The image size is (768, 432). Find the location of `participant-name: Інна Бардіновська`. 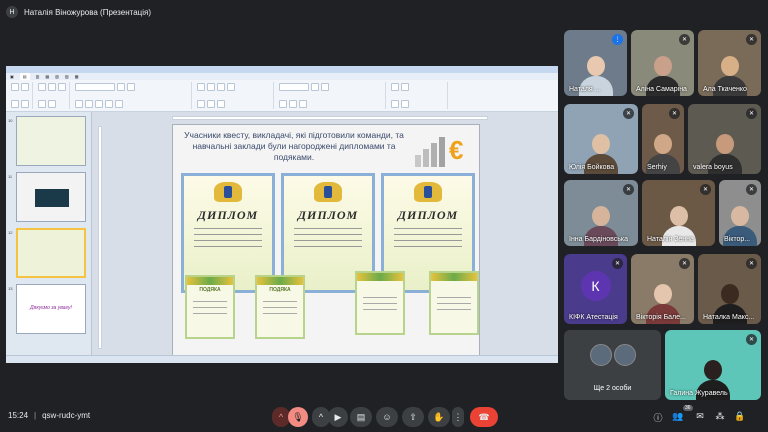

participant-name: Інна Бардіновська is located at coordinates (599, 239).